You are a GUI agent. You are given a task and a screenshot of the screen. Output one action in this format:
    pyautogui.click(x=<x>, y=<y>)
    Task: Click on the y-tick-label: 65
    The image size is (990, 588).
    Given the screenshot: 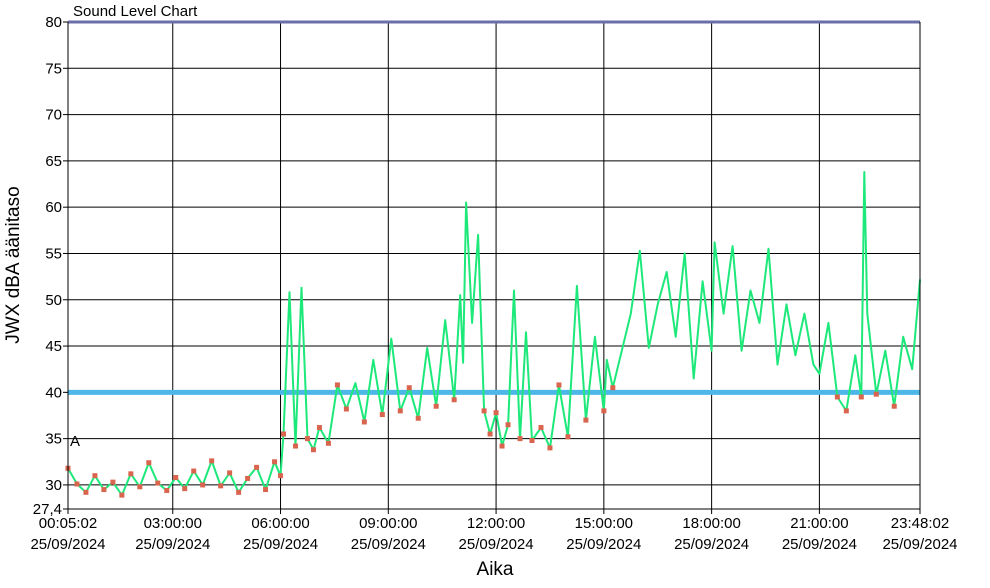 What is the action you would take?
    pyautogui.click(x=53, y=161)
    